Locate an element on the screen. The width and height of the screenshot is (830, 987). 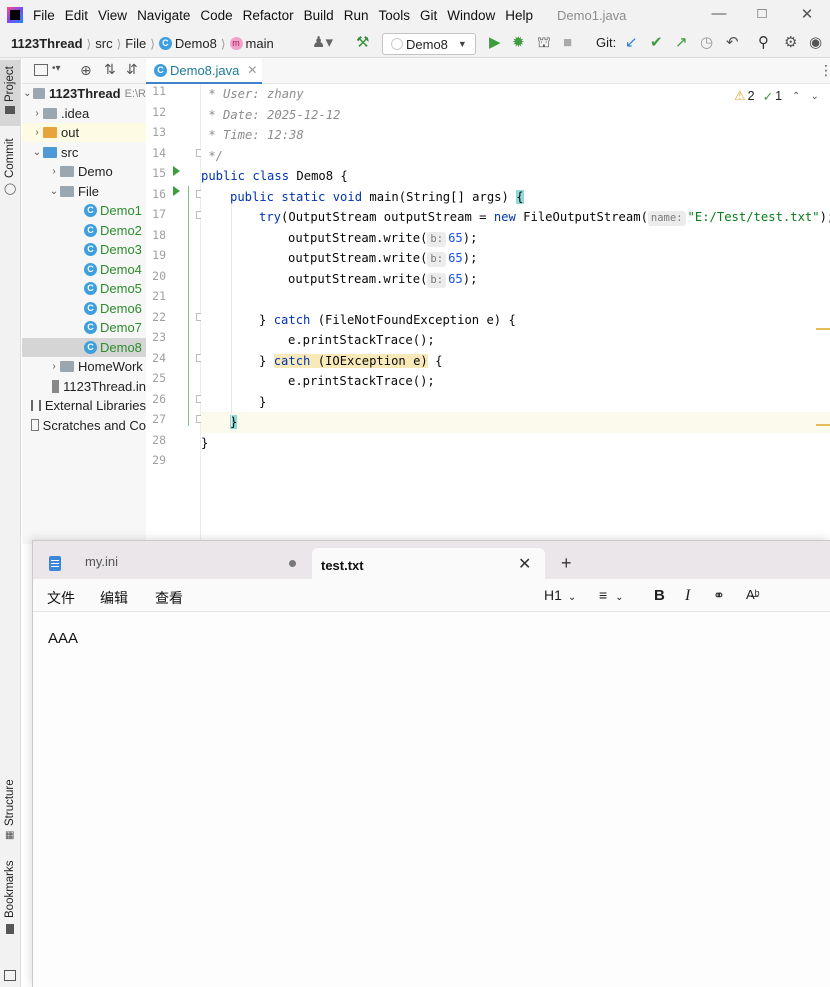
notepad-menu-file: 文件 is located at coordinates (61, 598).